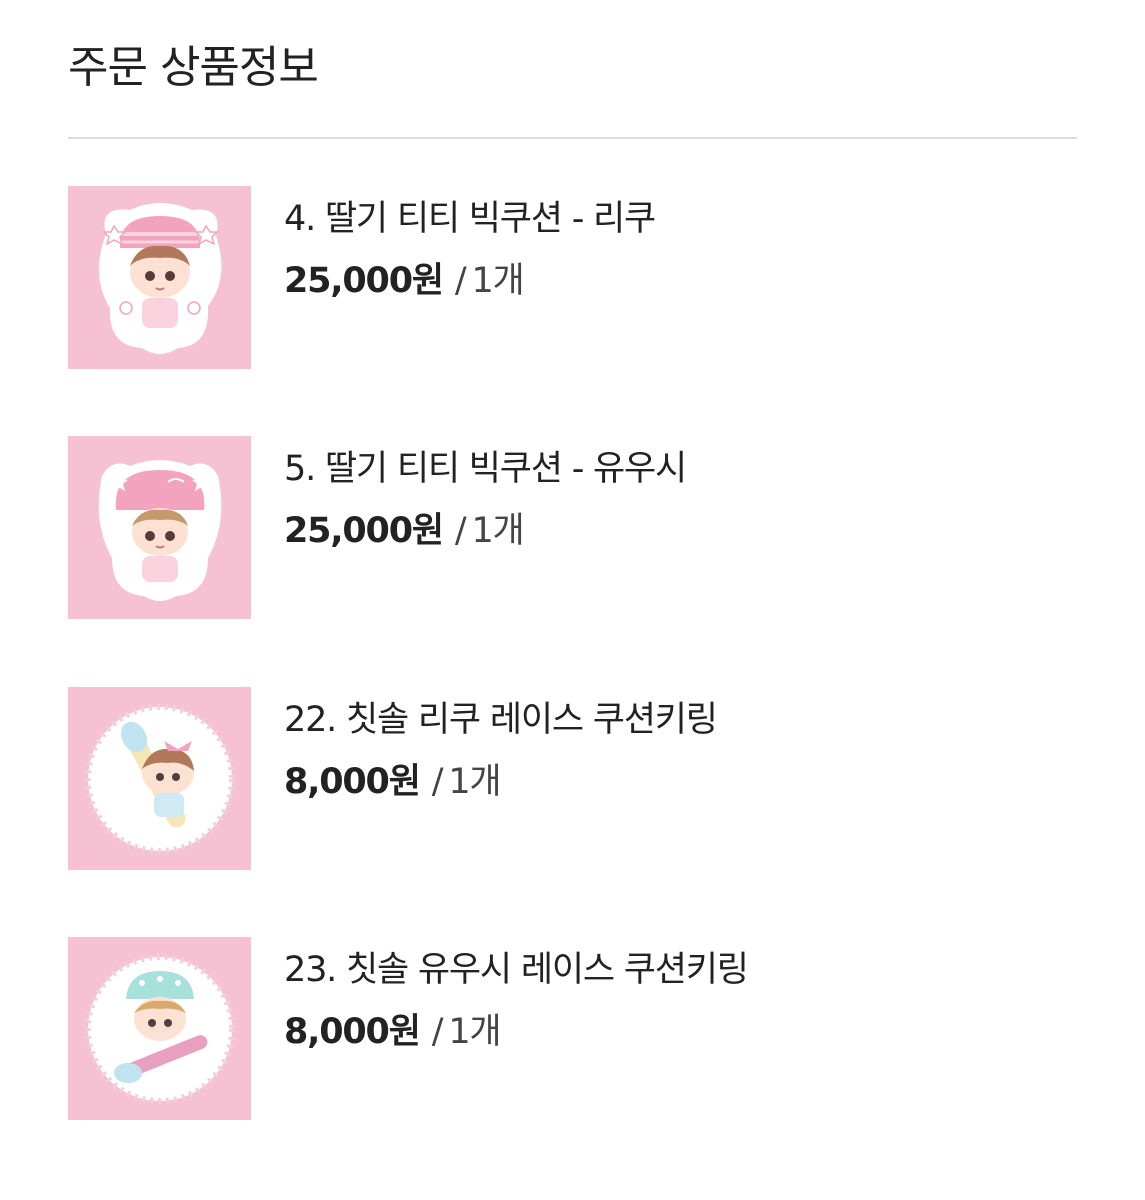  Describe the element at coordinates (485, 469) in the screenshot. I see `product-name: 5. 딸기 티티 빅쿠션 - 유우시` at that location.